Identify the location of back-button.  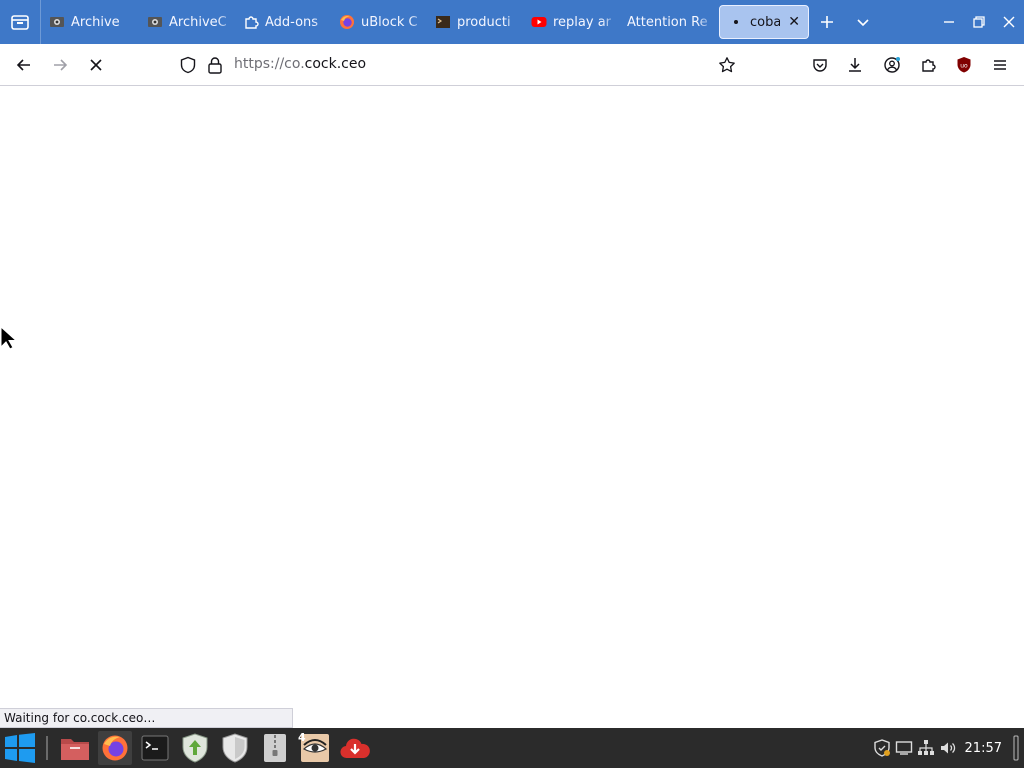
(24, 65).